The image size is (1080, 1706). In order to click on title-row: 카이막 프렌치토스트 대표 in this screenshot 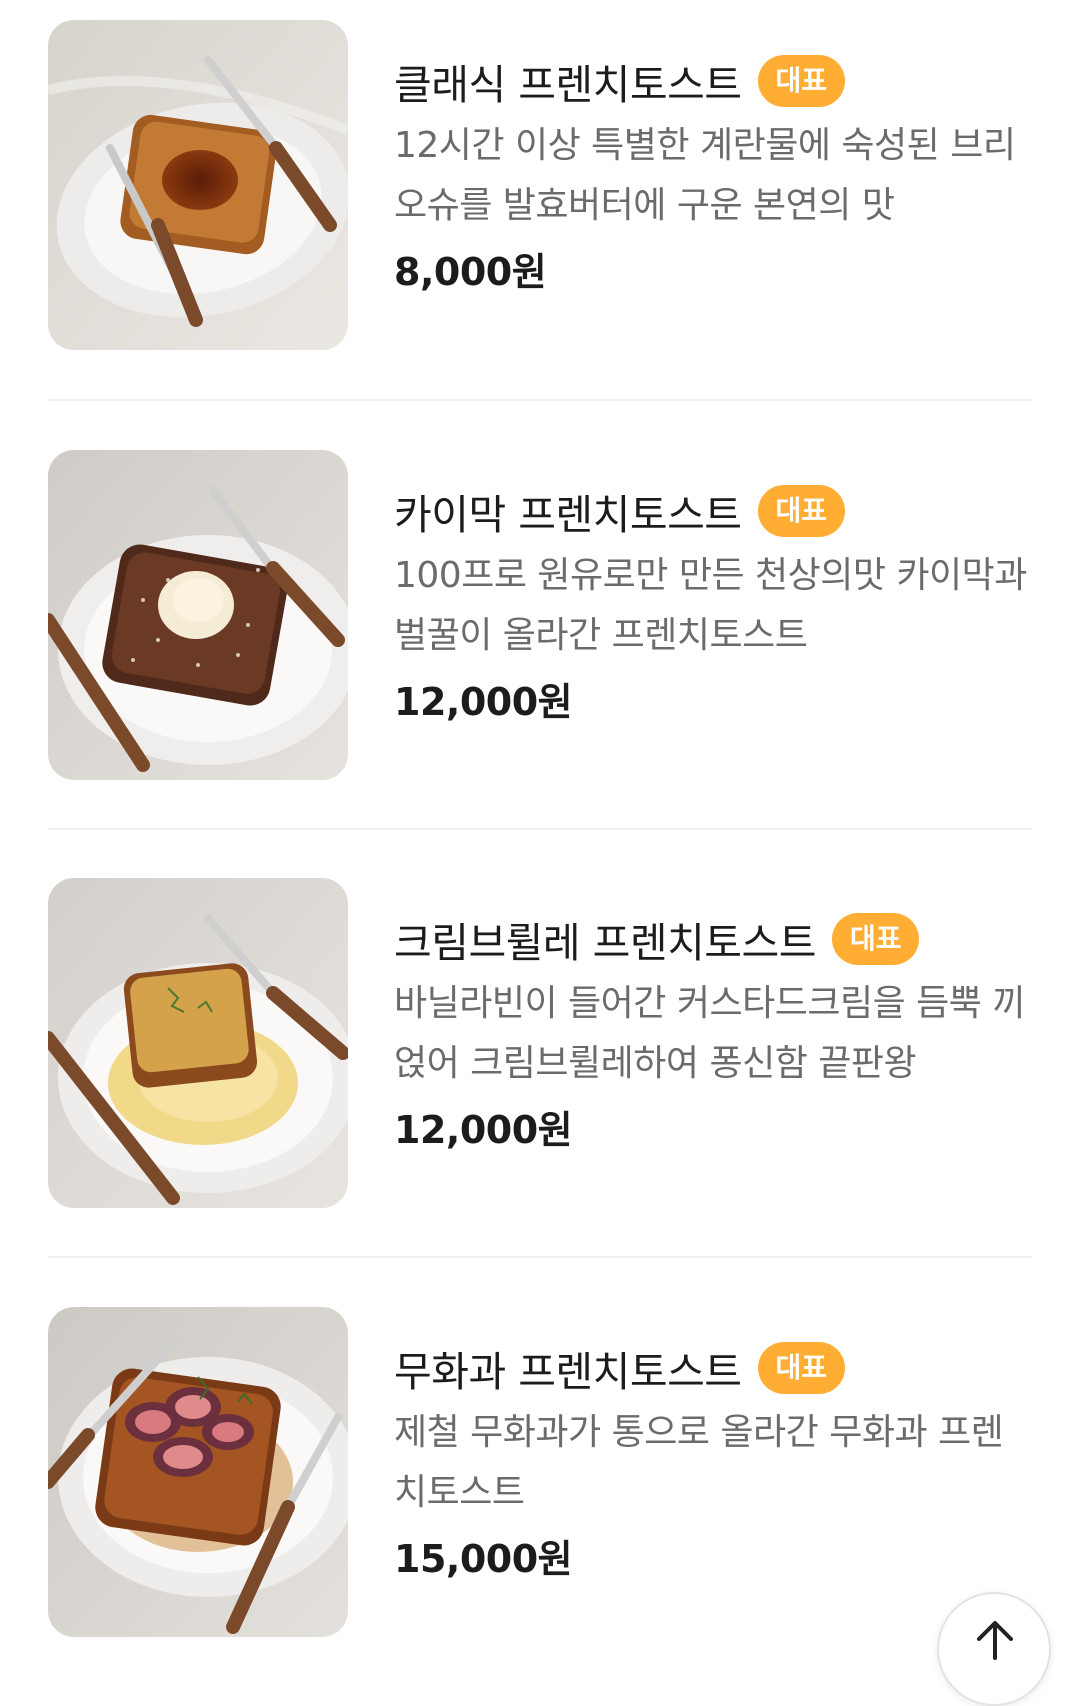, I will do `click(713, 511)`.